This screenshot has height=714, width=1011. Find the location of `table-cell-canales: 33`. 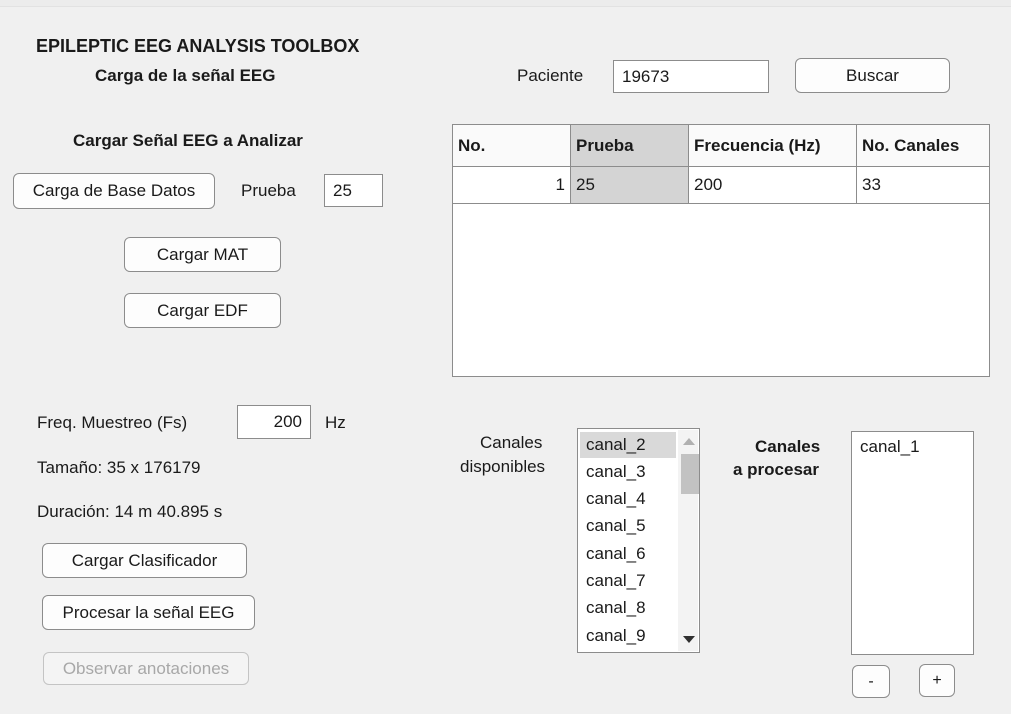

table-cell-canales: 33 is located at coordinates (923, 185).